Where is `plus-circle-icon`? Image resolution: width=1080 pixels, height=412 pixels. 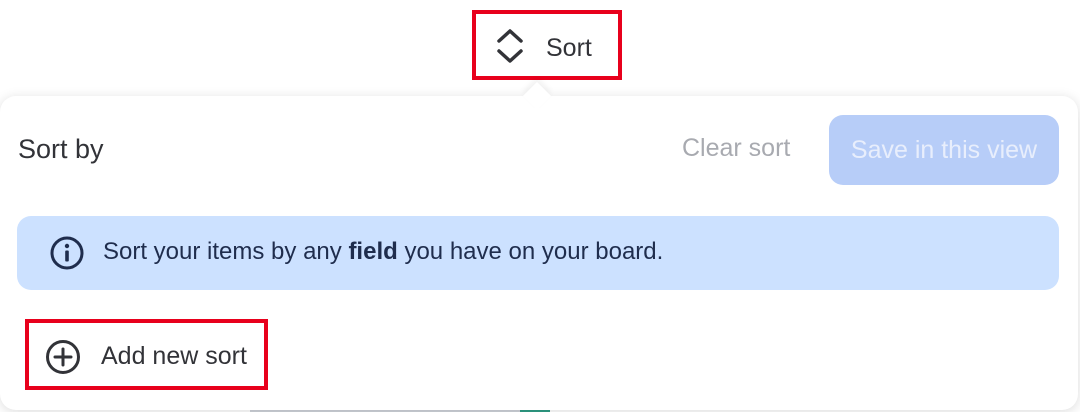
plus-circle-icon is located at coordinates (63, 357).